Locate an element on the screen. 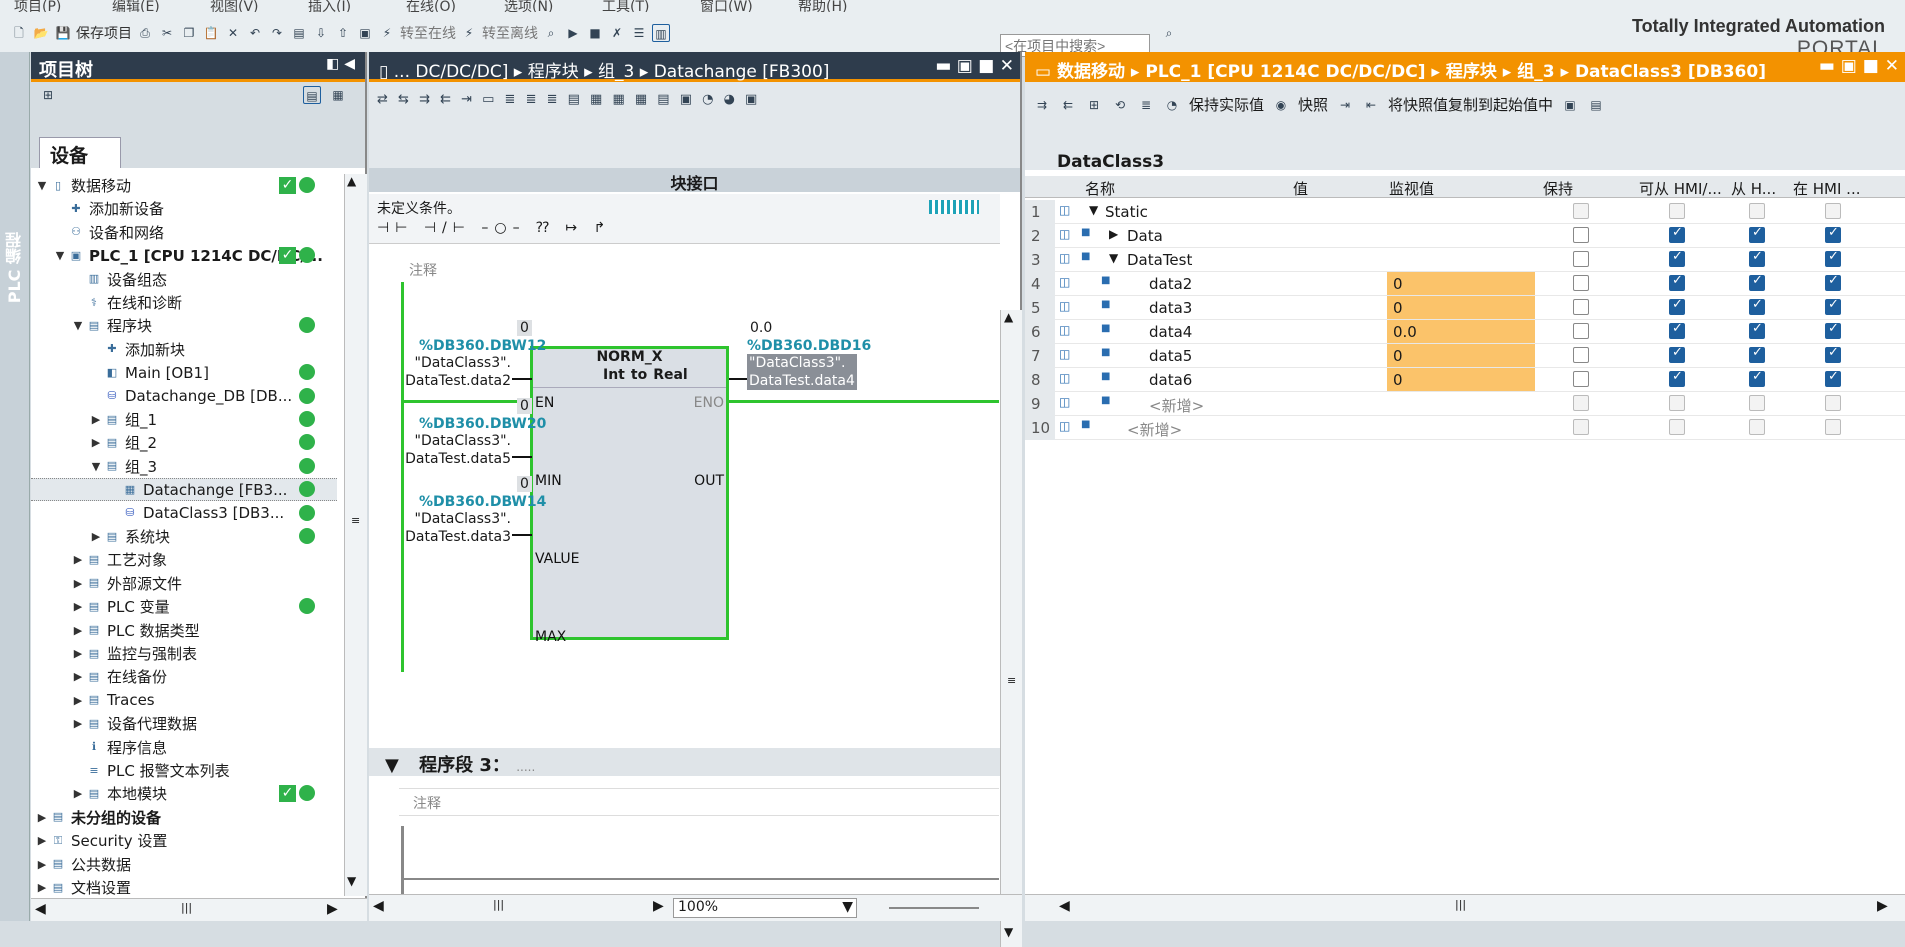 This screenshot has height=947, width=1905. window-controls-icon: ▬ ▣ ■ ✕ is located at coordinates (1859, 66).